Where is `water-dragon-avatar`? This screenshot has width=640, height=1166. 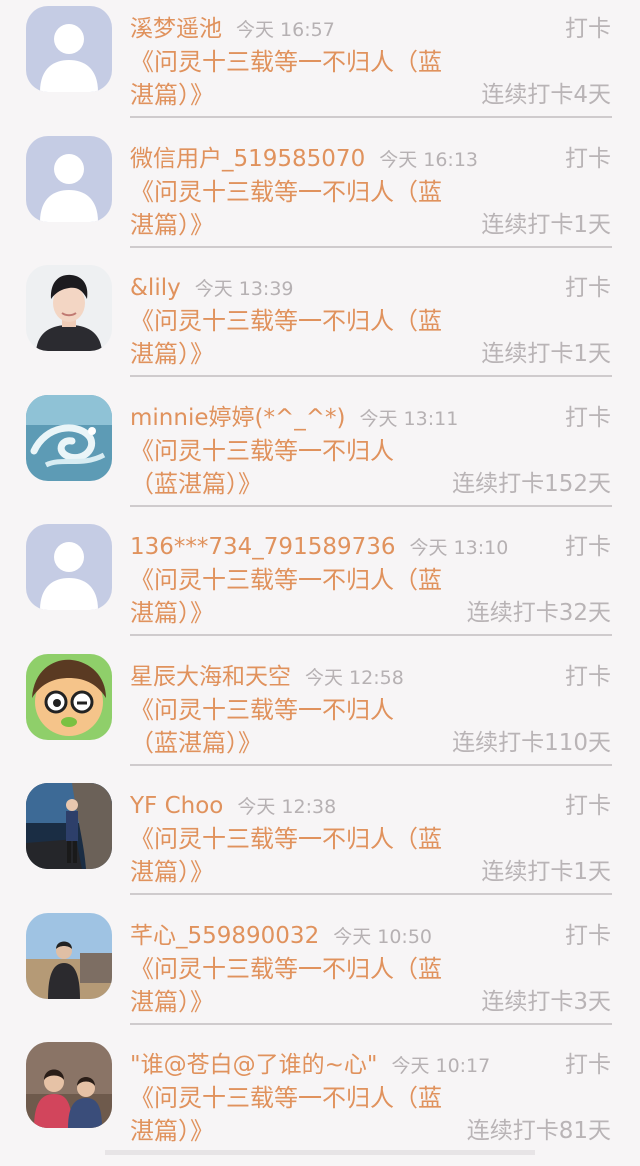
water-dragon-avatar is located at coordinates (69, 437).